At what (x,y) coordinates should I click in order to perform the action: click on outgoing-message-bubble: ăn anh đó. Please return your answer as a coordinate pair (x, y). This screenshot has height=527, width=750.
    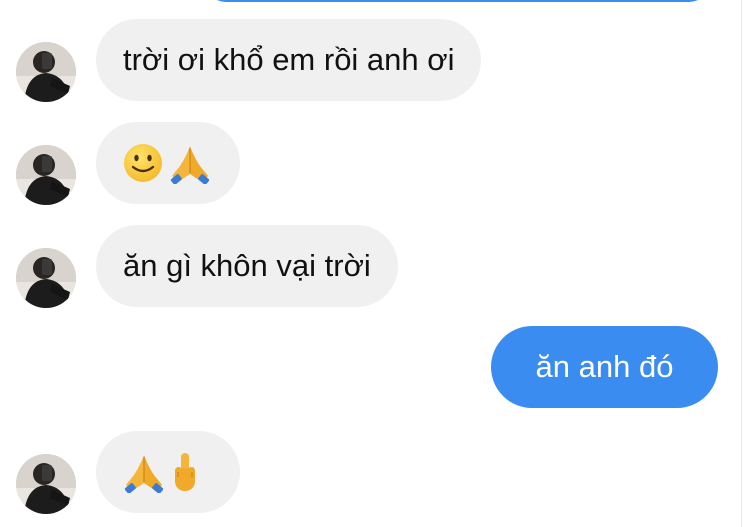
    Looking at the image, I should click on (604, 367).